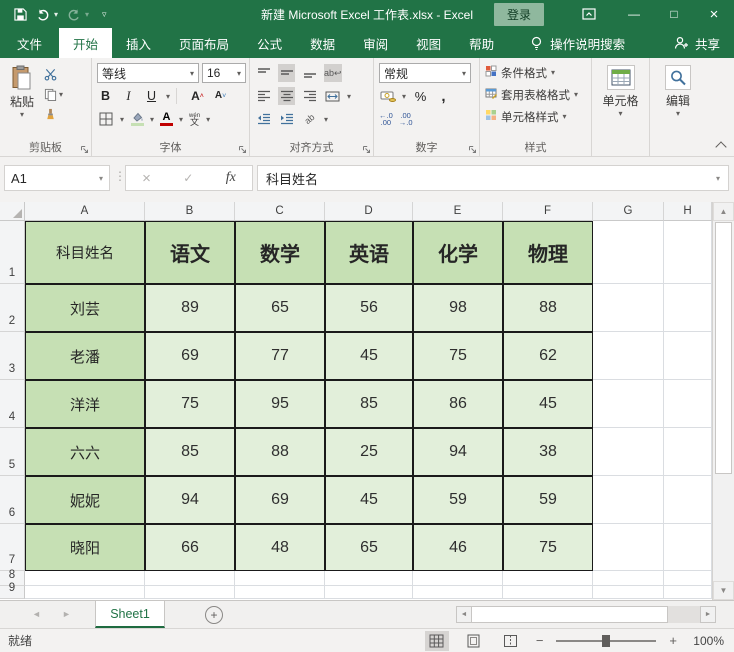  Describe the element at coordinates (84, 149) in the screenshot. I see `clipboard-dialog-launcher-icon` at that location.